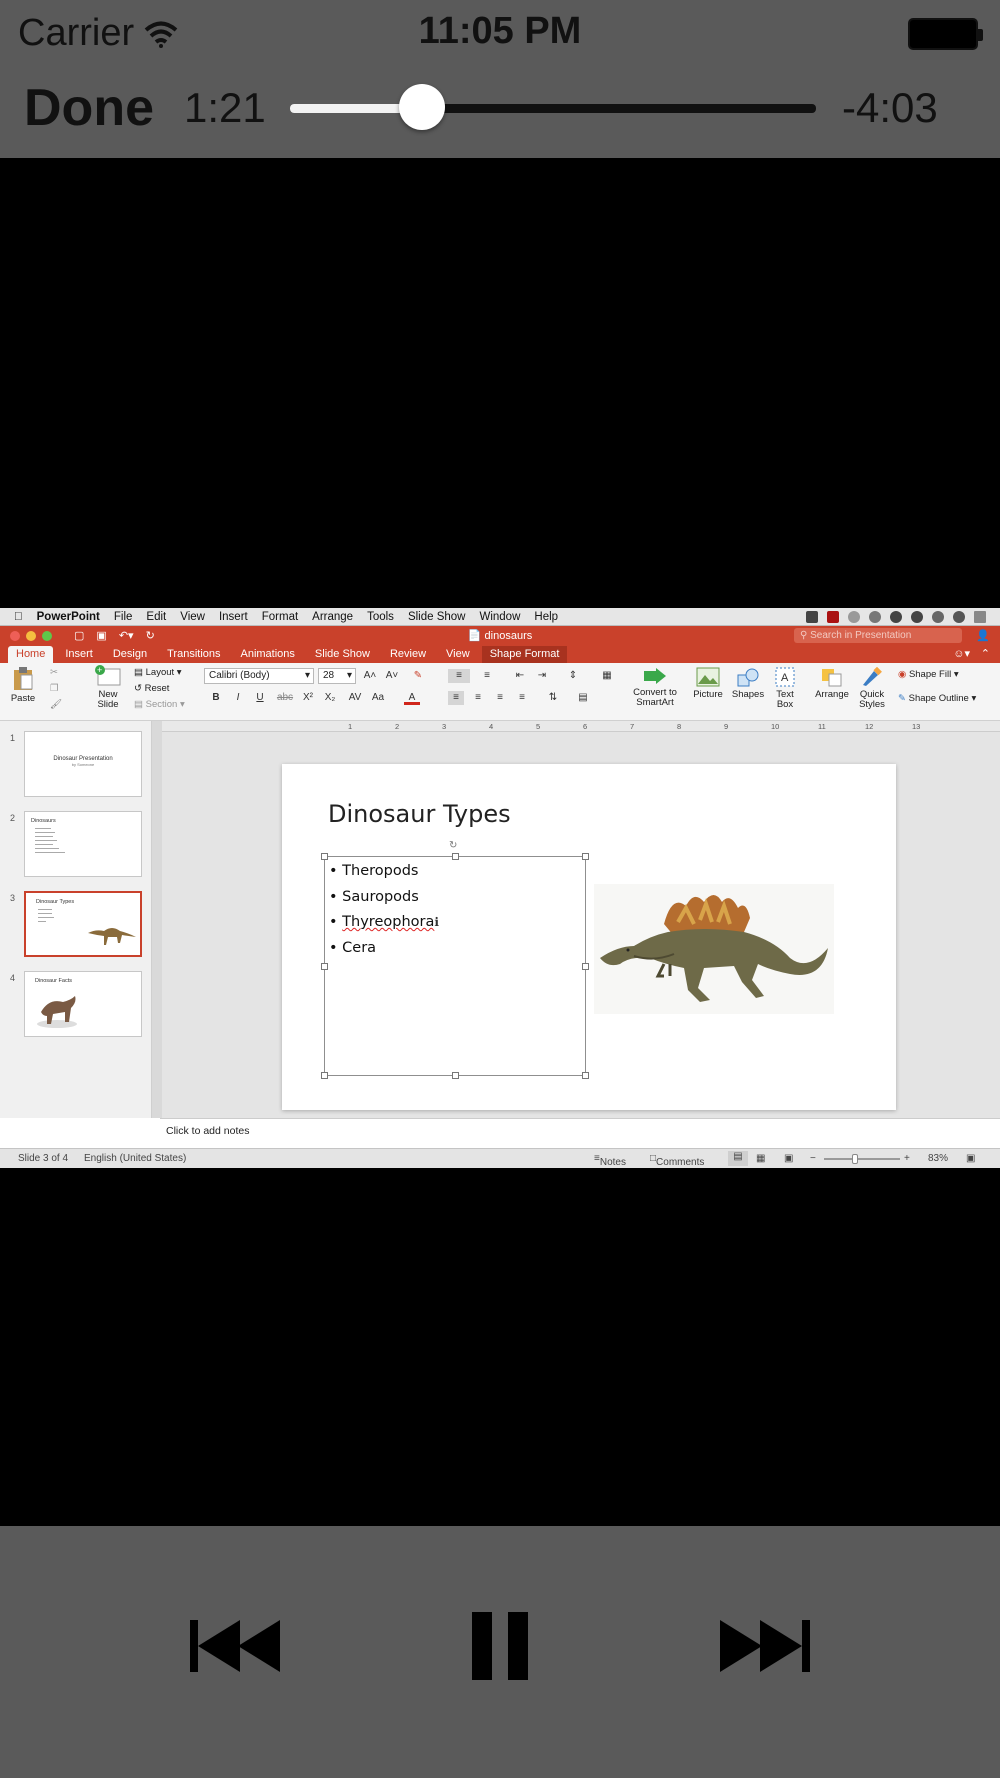 This screenshot has height=1778, width=1000. I want to click on menu-tools: Tools, so click(380, 617).